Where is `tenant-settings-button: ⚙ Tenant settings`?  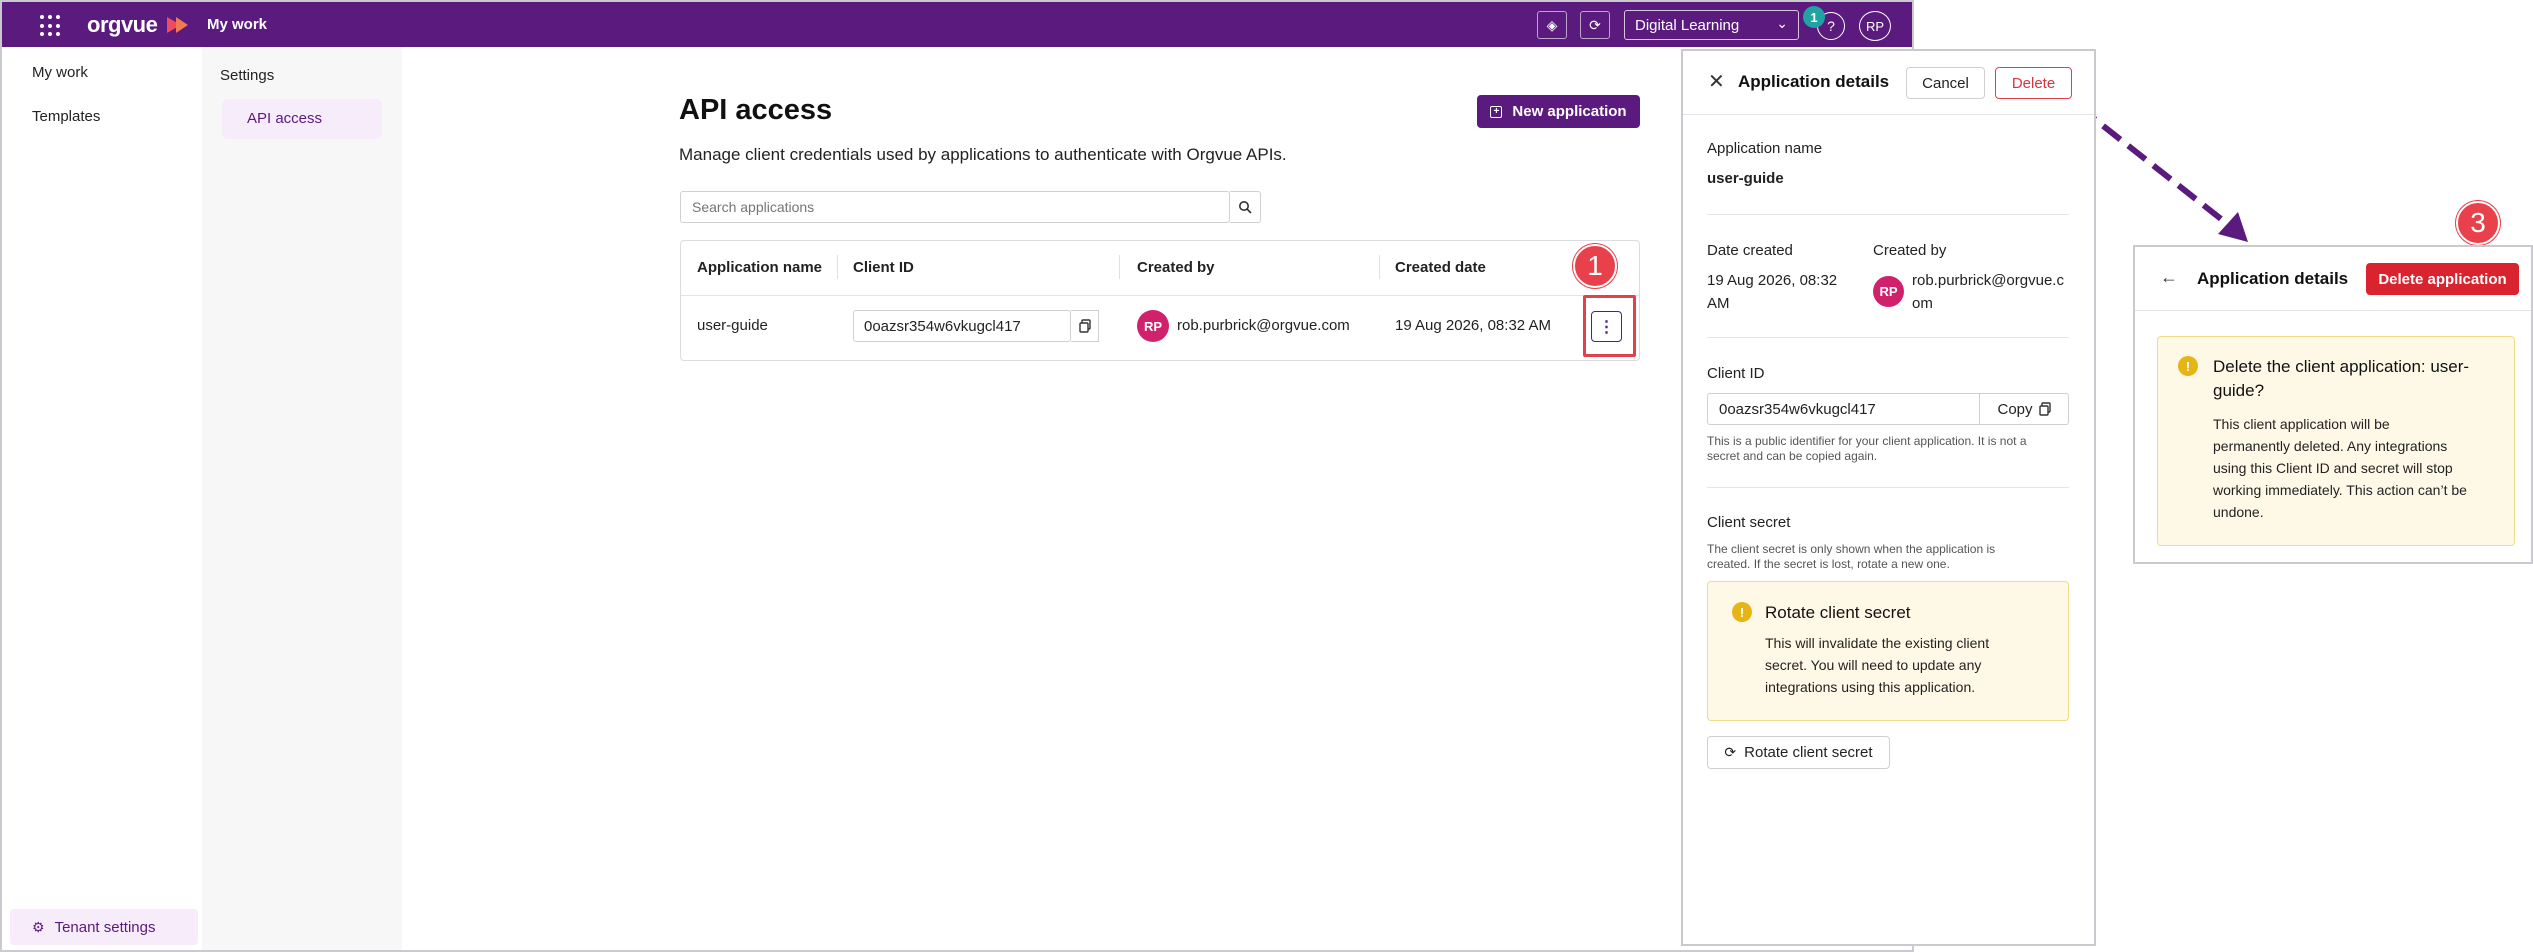
tenant-settings-button: ⚙ Tenant settings is located at coordinates (104, 927).